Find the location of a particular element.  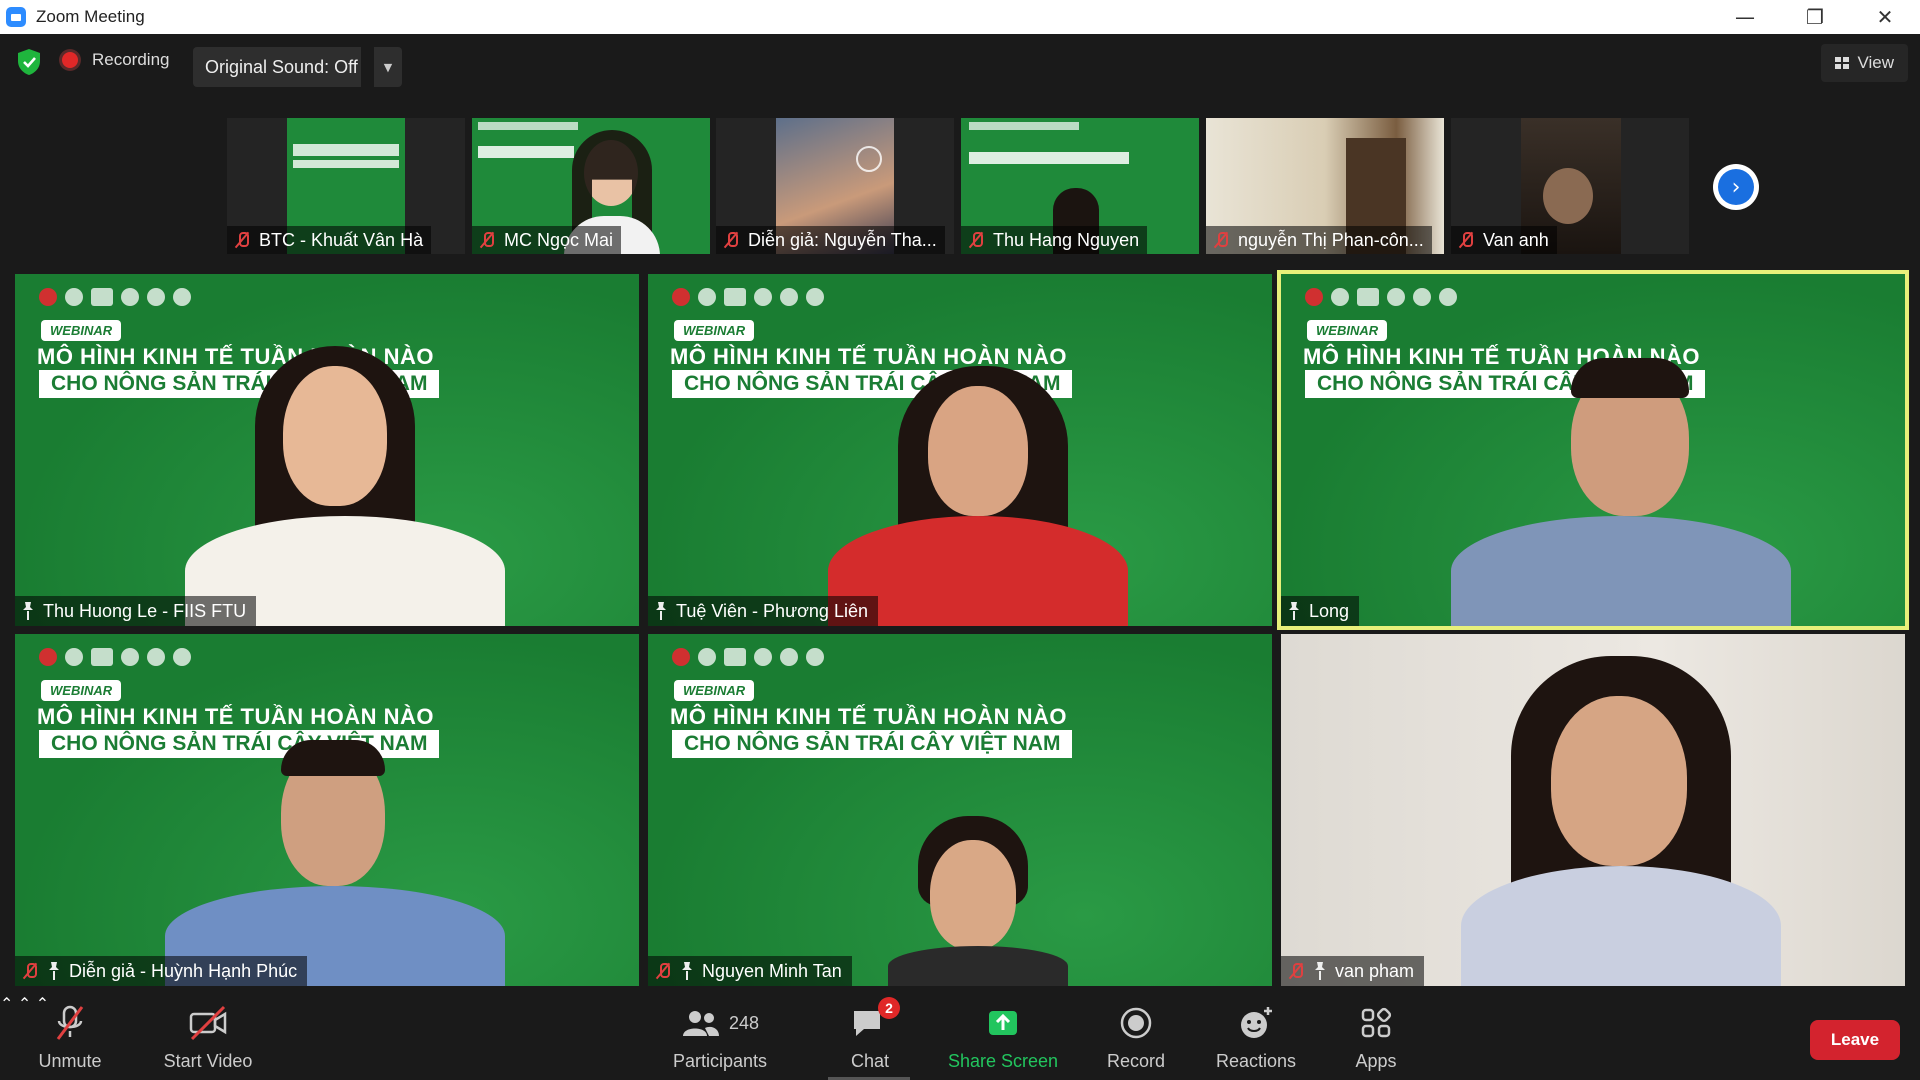

recording-indicator: Recording is located at coordinates (116, 60).